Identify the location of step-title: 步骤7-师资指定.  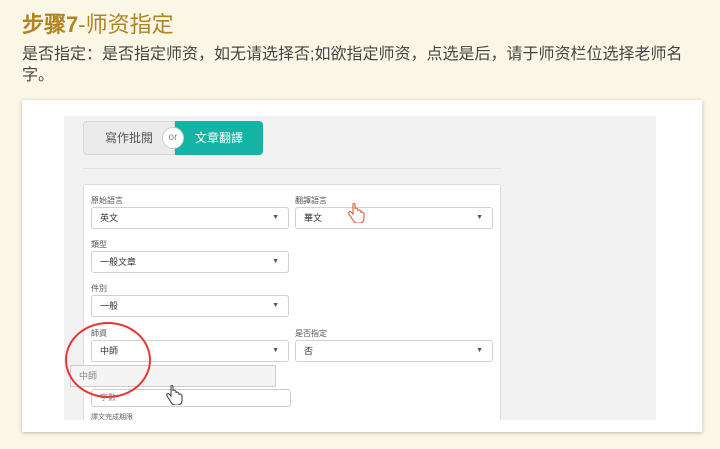
(98, 25).